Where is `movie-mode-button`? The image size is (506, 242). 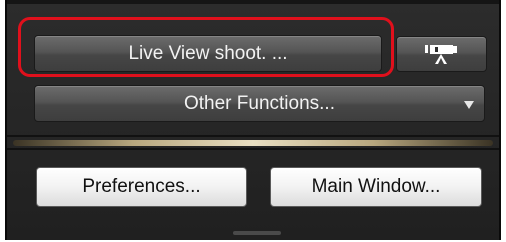 movie-mode-button is located at coordinates (441, 54).